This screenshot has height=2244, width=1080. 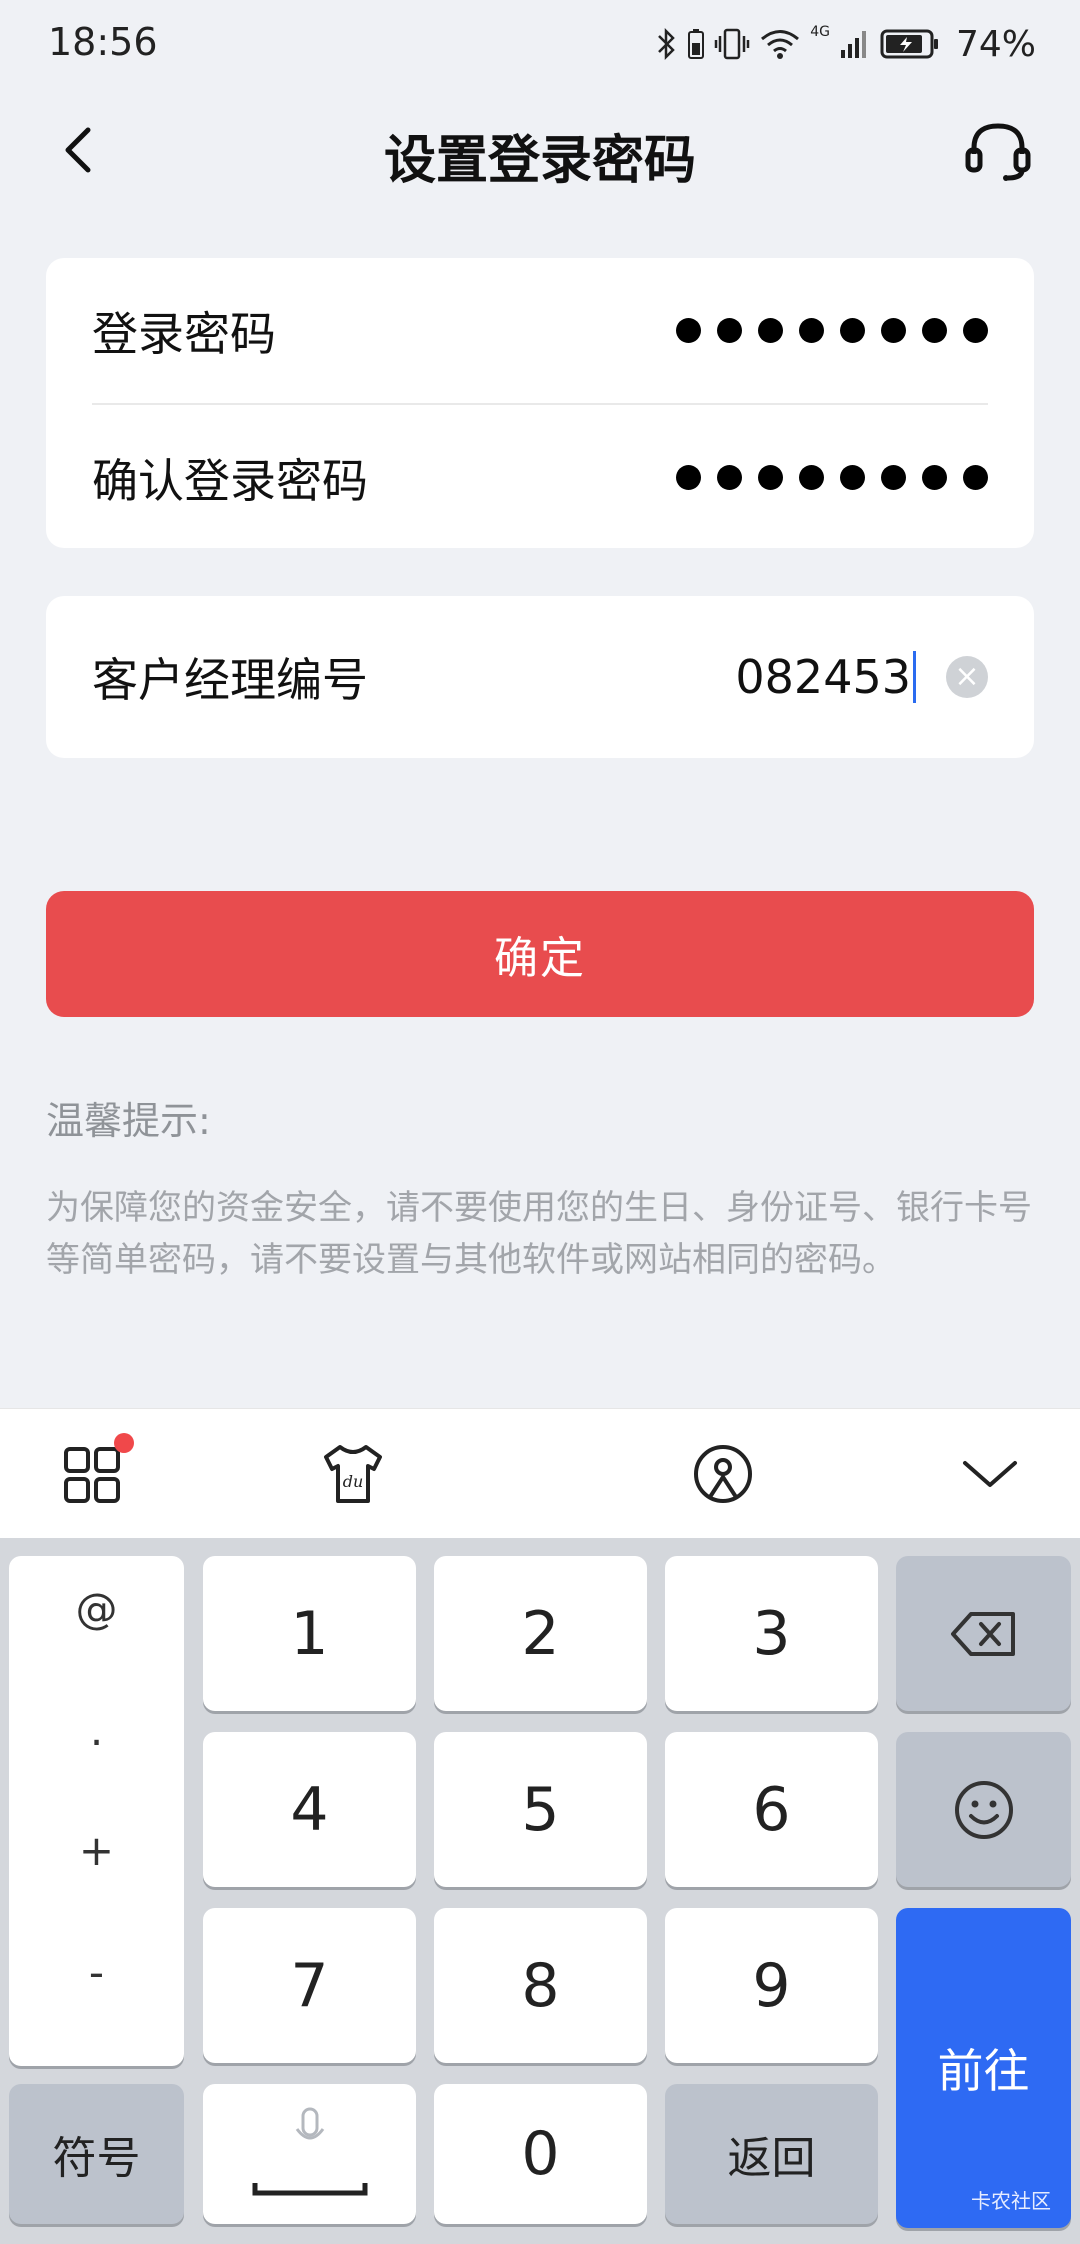 I want to click on bluetooth-icon, so click(x=666, y=44).